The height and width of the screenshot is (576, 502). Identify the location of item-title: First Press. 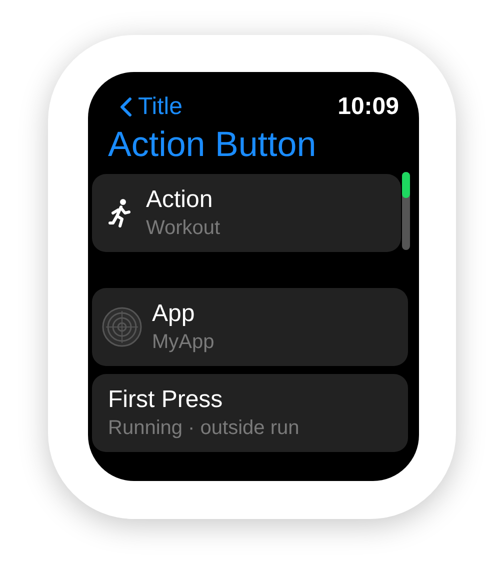
(166, 400).